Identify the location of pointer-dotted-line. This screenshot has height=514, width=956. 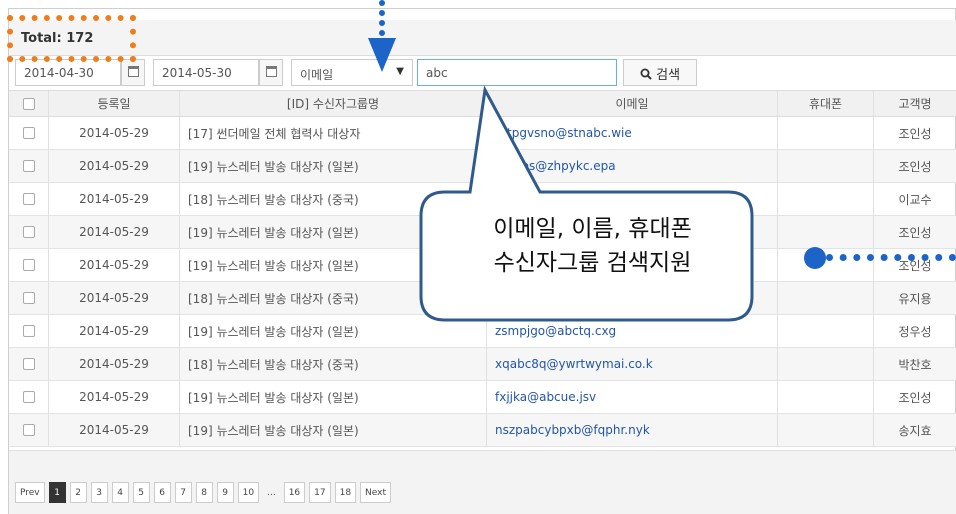
(891, 258).